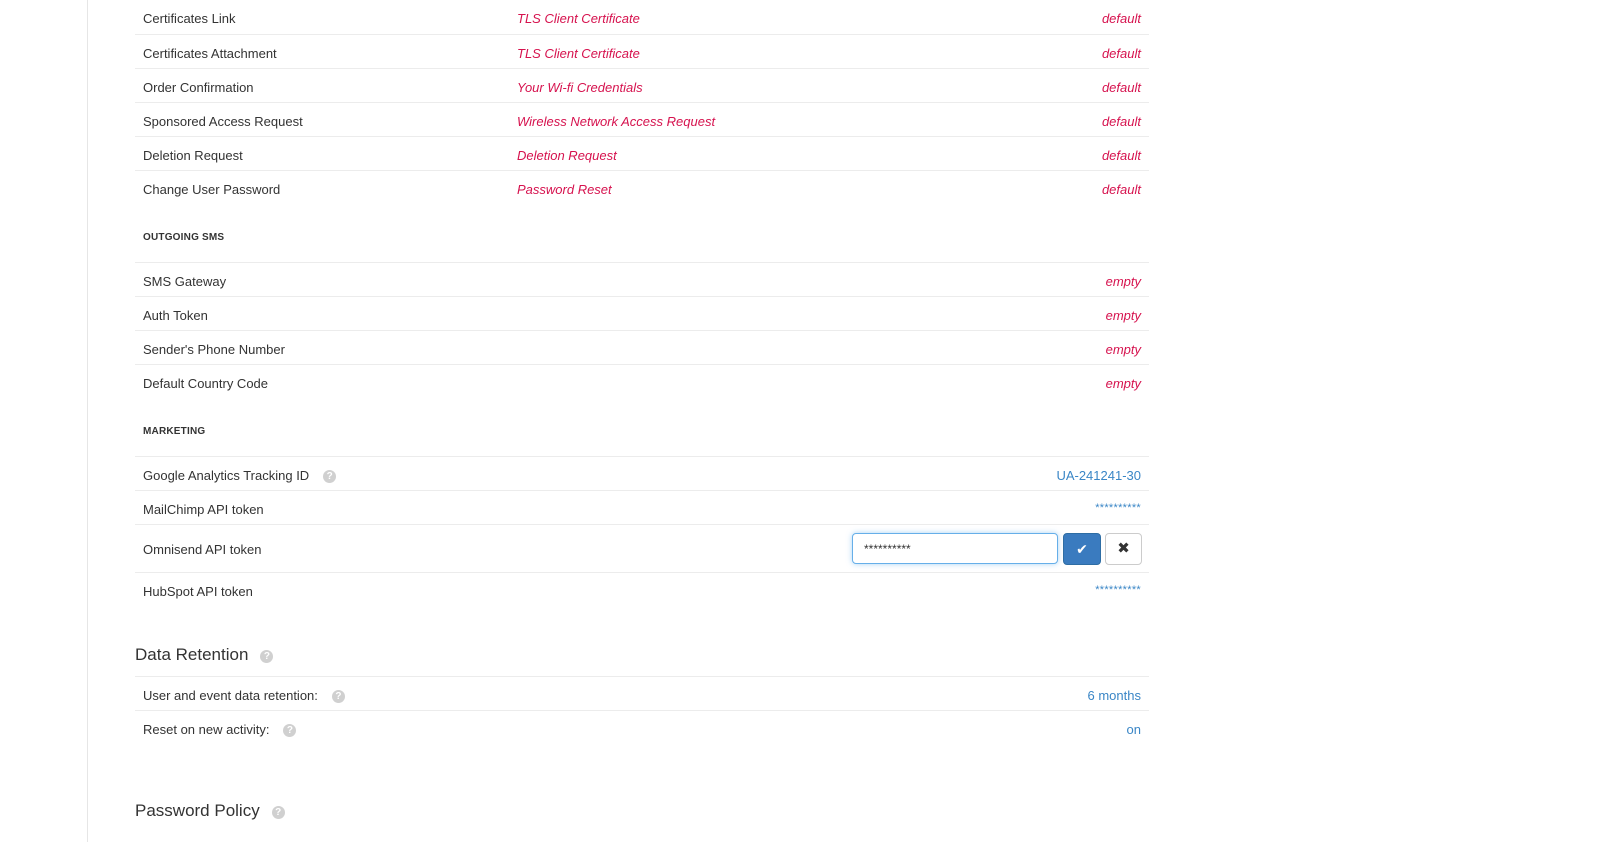 This screenshot has height=842, width=1600. Describe the element at coordinates (192, 654) in the screenshot. I see `data-retention-title: Data Retention` at that location.